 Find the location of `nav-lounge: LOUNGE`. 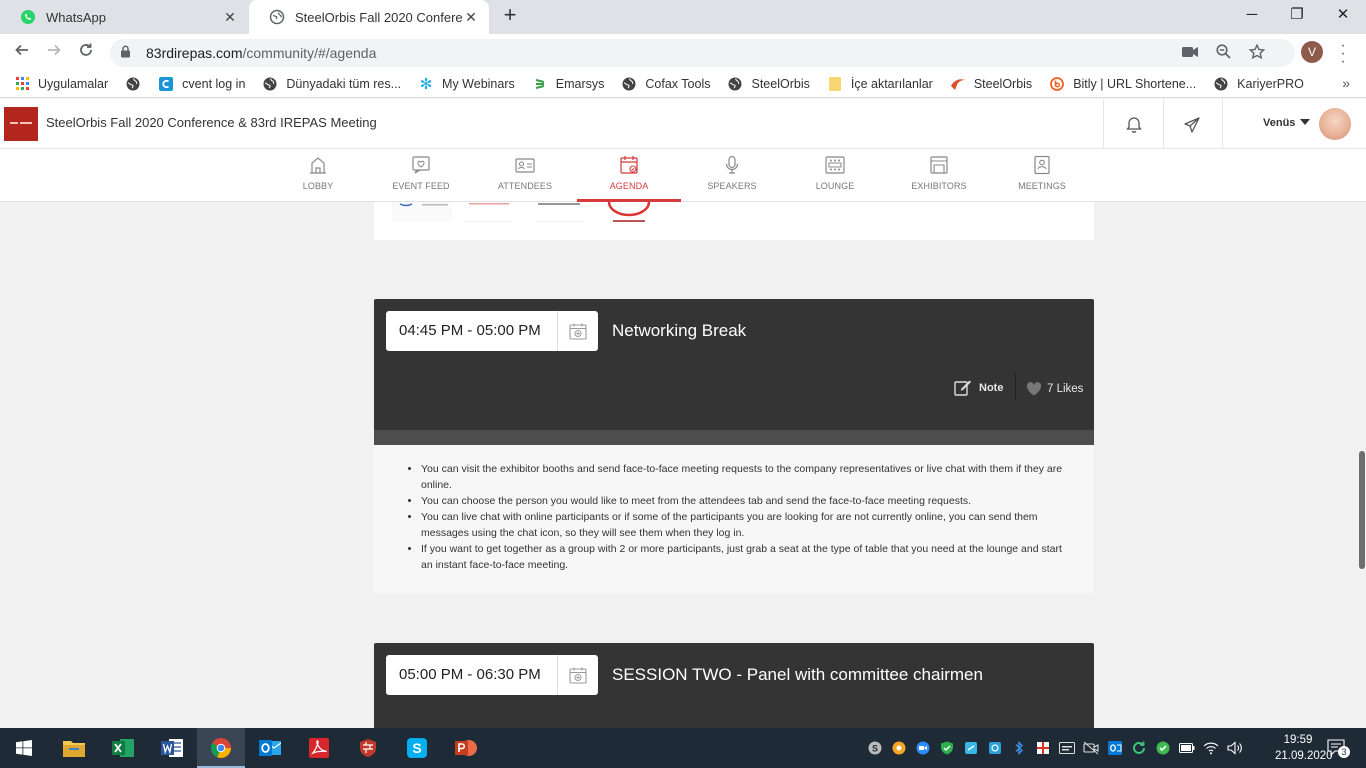

nav-lounge: LOUNGE is located at coordinates (835, 175).